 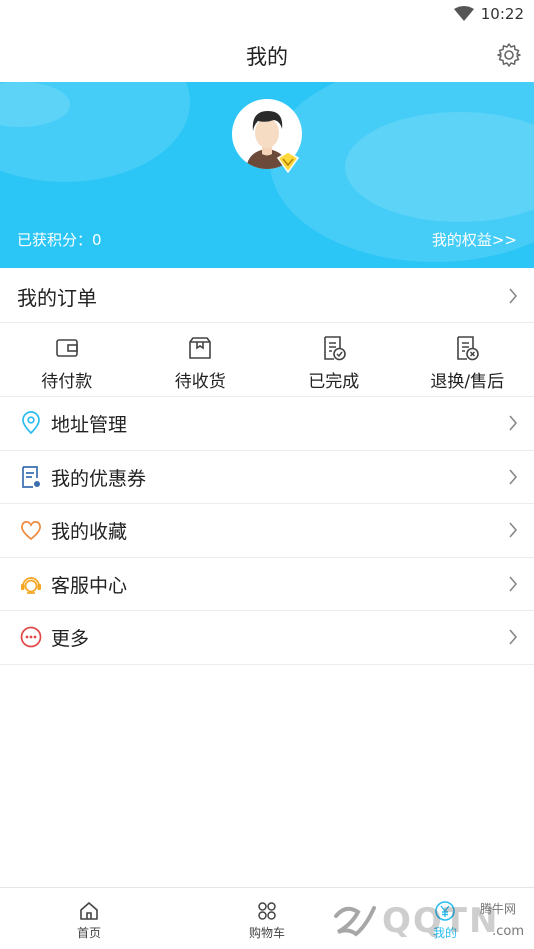 I want to click on heart-icon, so click(x=31, y=530).